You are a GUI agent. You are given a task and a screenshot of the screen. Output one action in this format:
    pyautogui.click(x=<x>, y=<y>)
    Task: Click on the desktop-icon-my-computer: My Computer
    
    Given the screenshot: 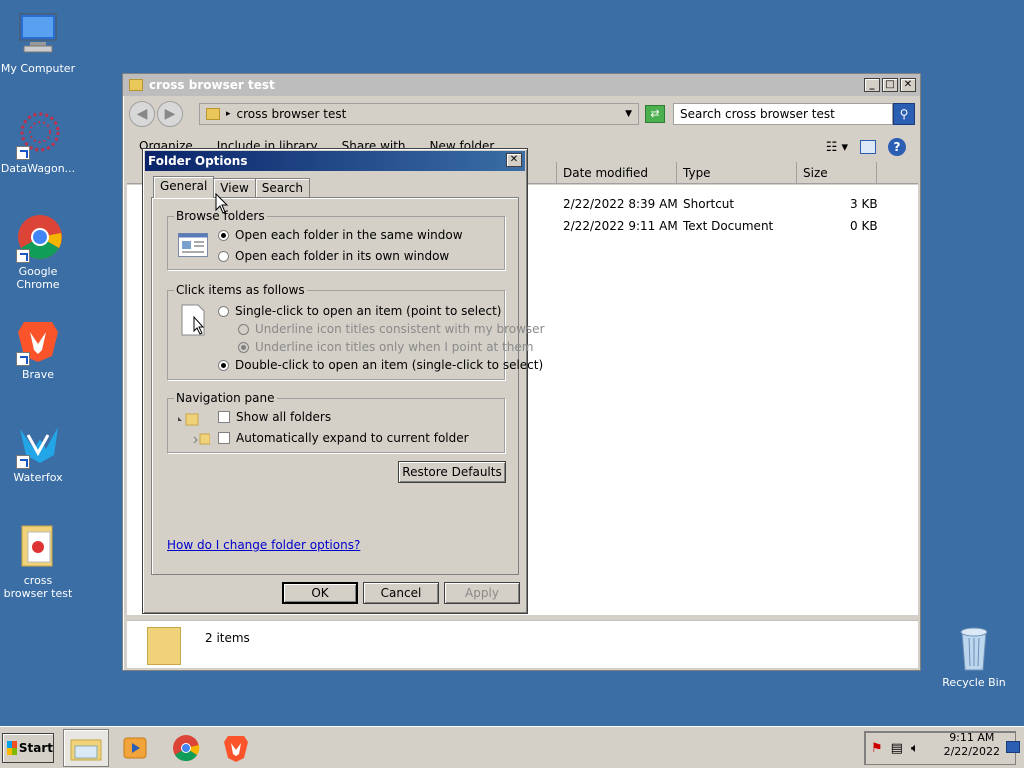 What is the action you would take?
    pyautogui.click(x=38, y=42)
    